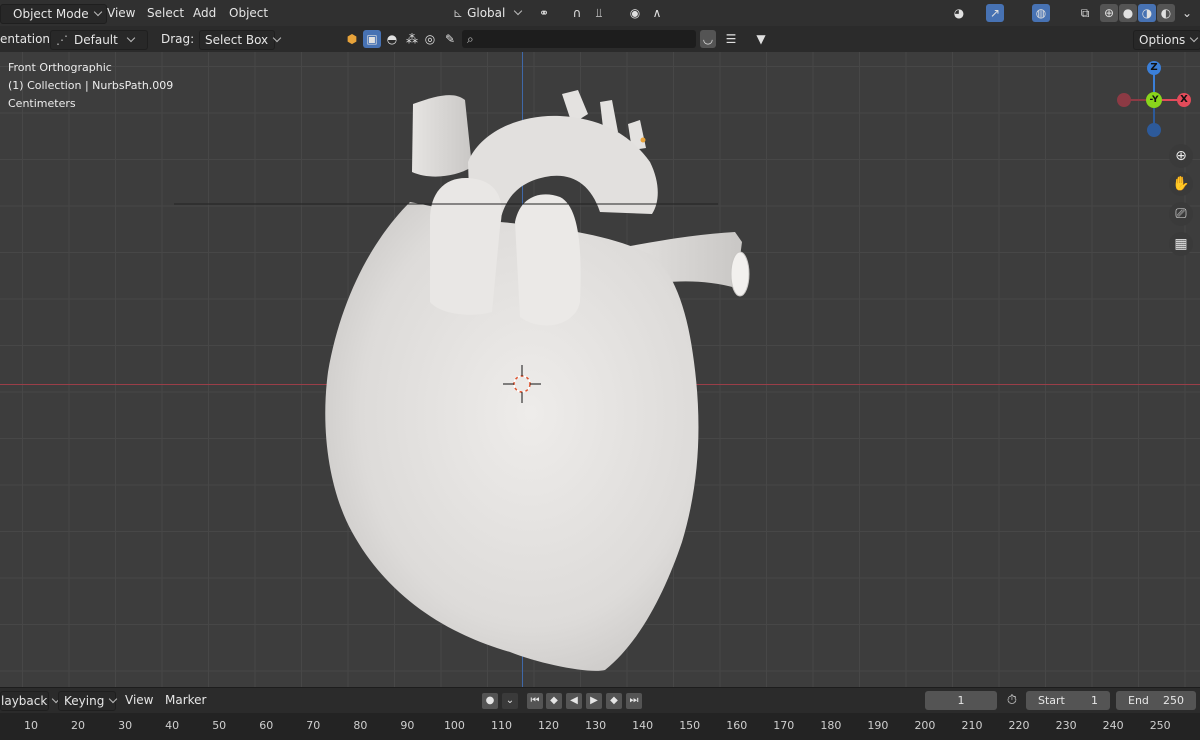  Describe the element at coordinates (352, 39) in the screenshot. I see `object-types-icon: ⬢` at that location.